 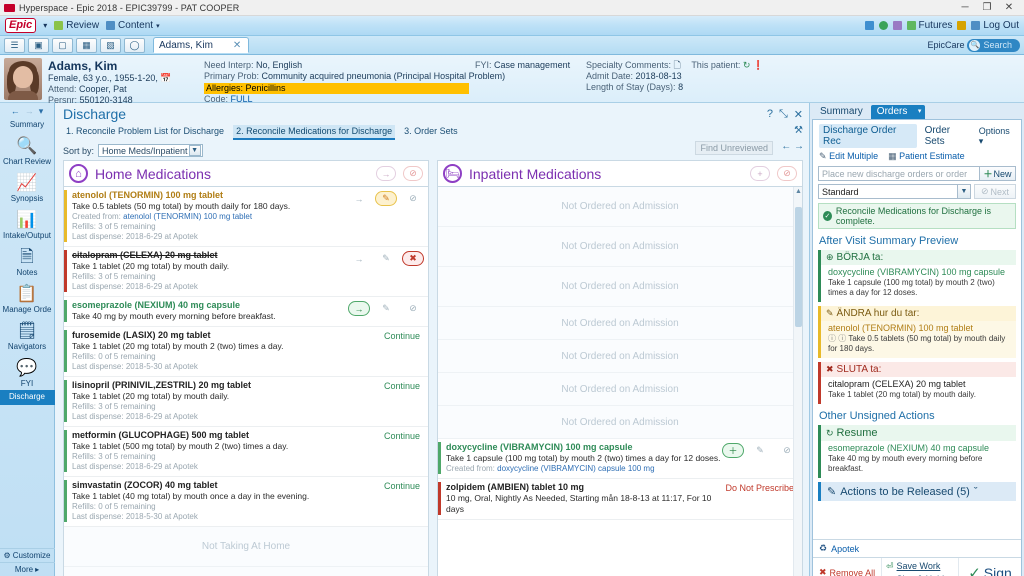 What do you see at coordinates (787, 173) in the screenshot?
I see `do-not-prescribe-all-button: ⊘` at bounding box center [787, 173].